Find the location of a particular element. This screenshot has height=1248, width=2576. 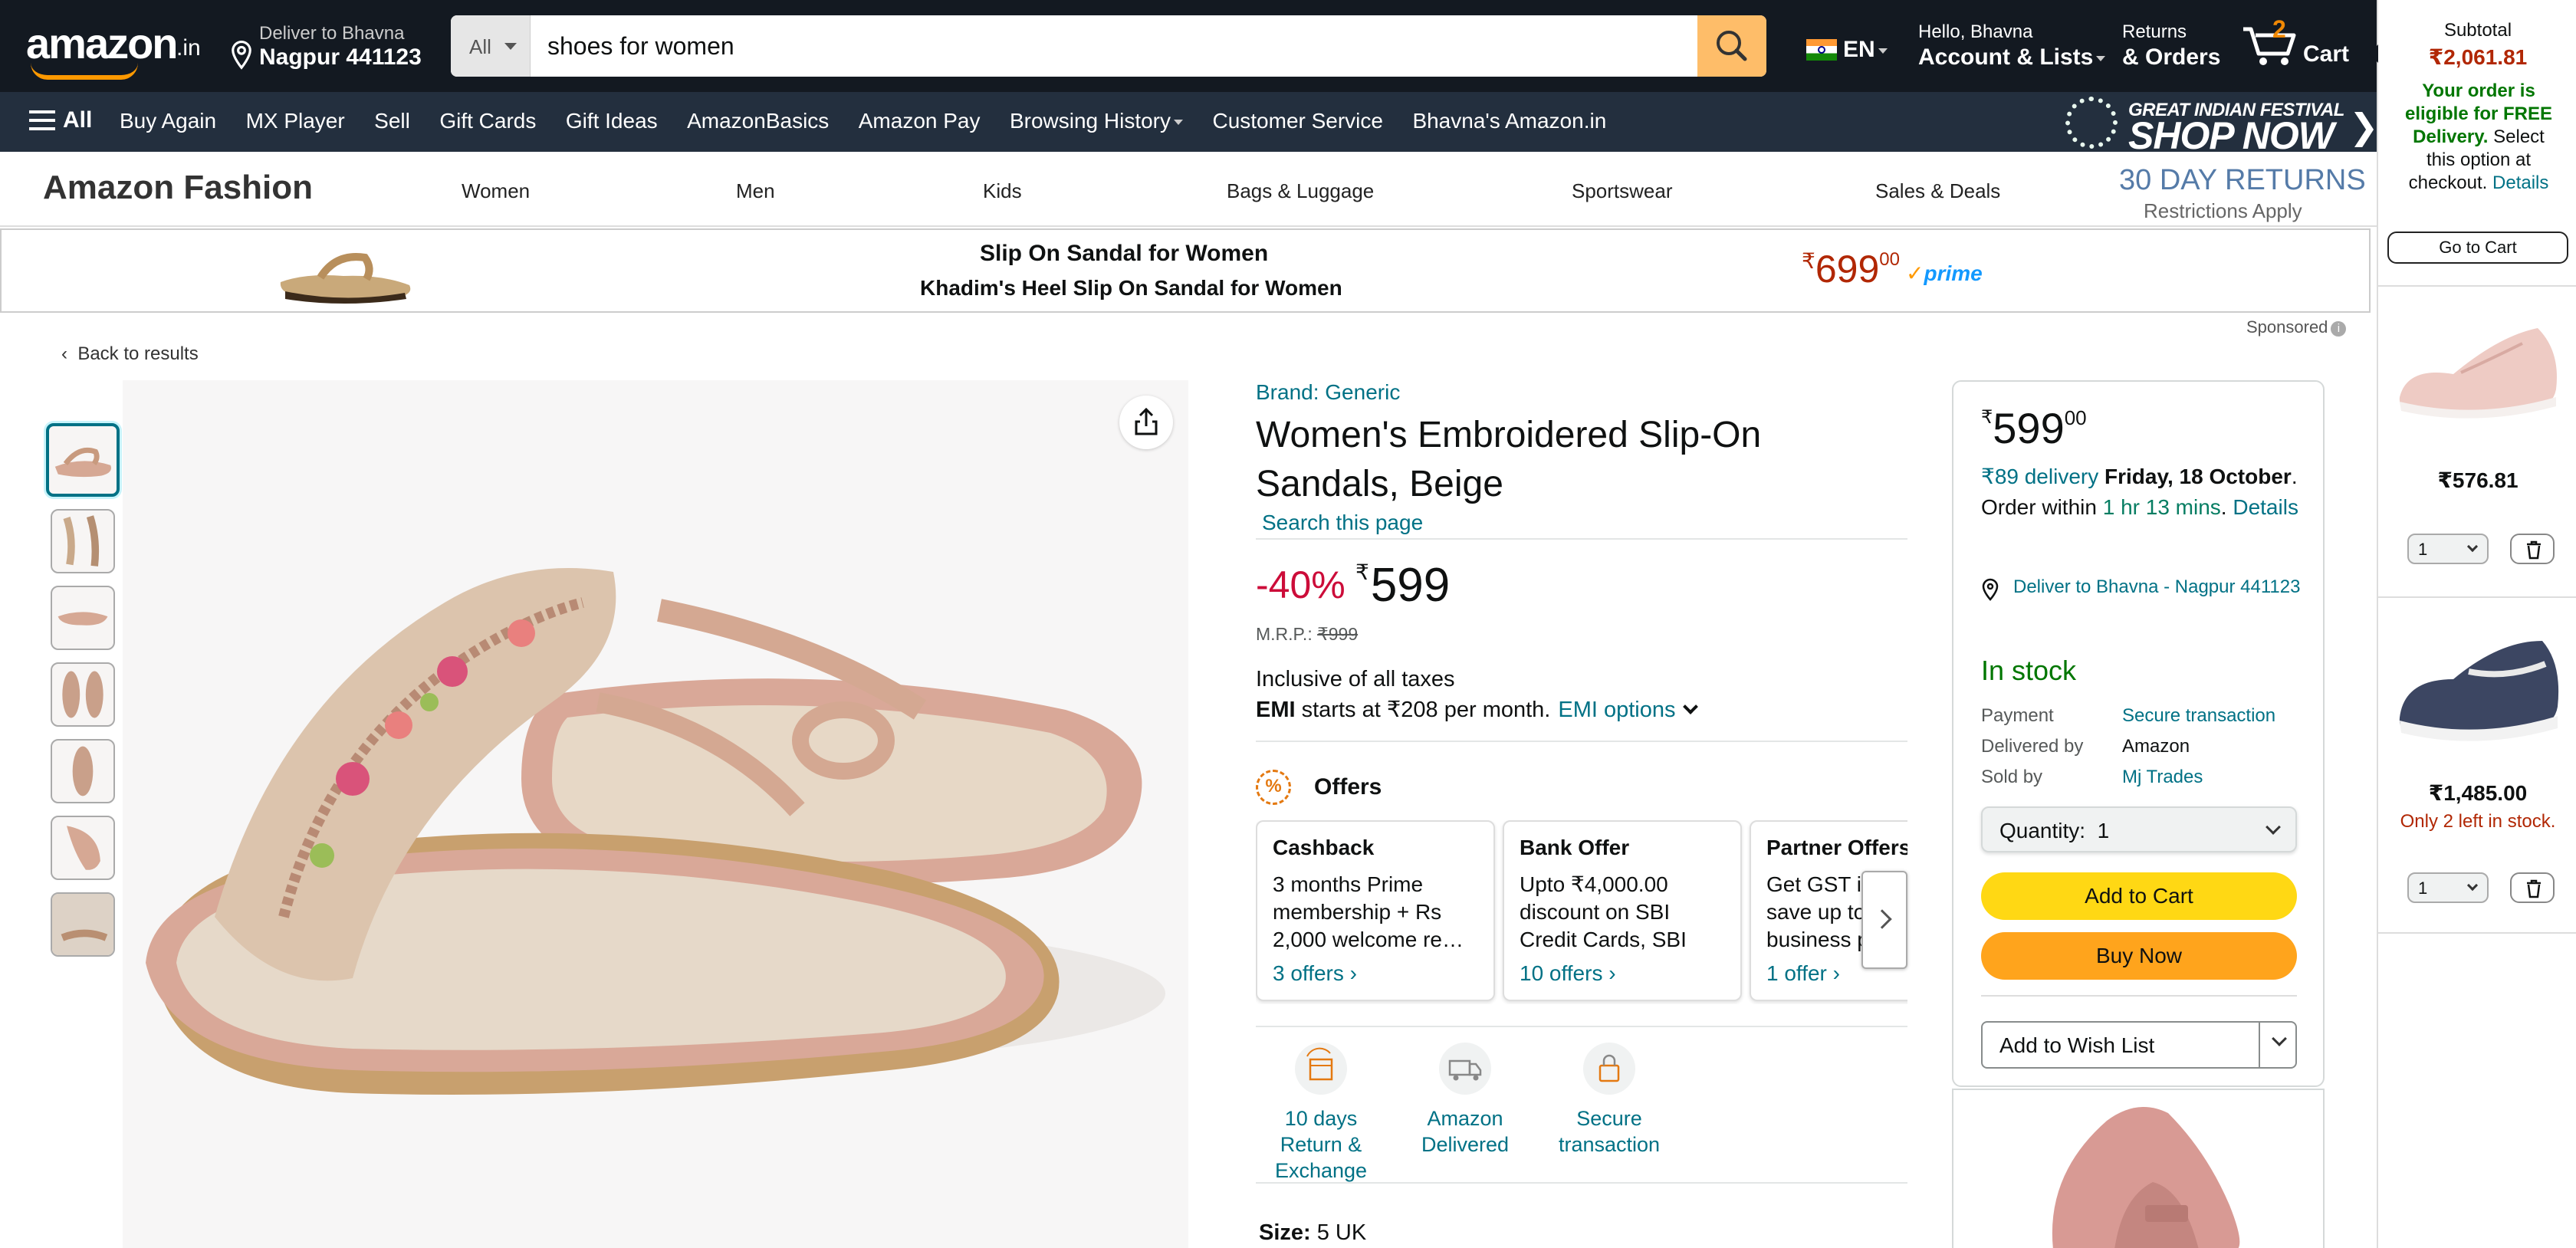

festival-flower-icon is located at coordinates (2091, 123).